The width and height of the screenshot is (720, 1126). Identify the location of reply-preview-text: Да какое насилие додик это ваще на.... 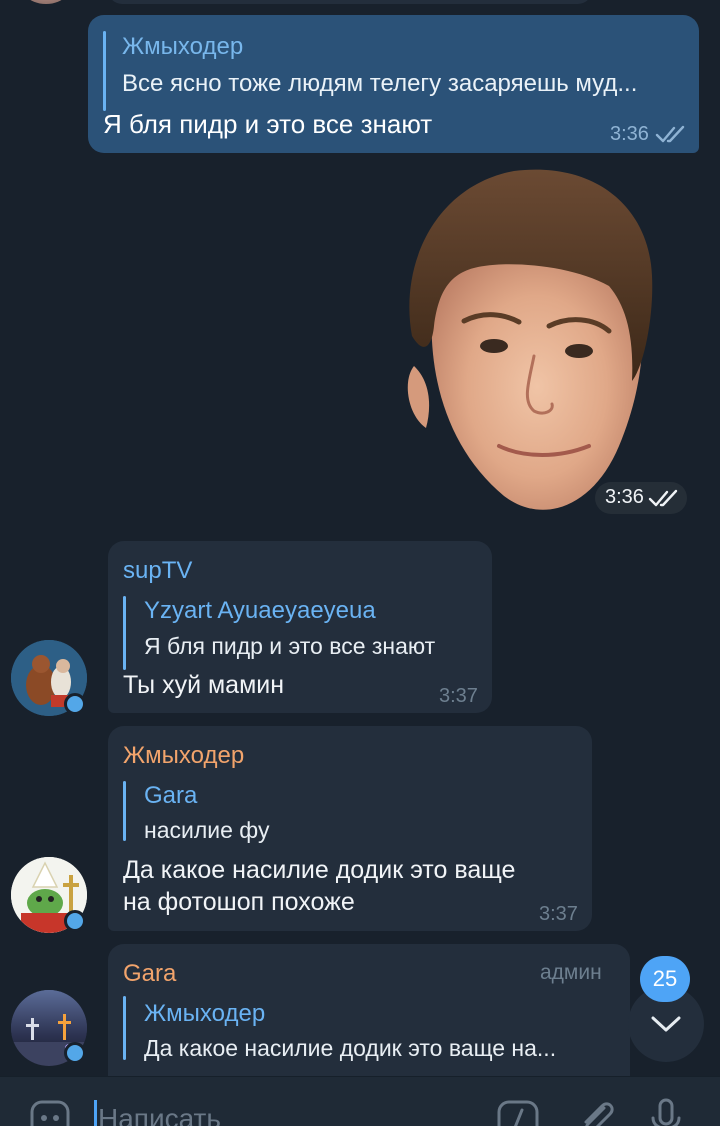
(374, 1048).